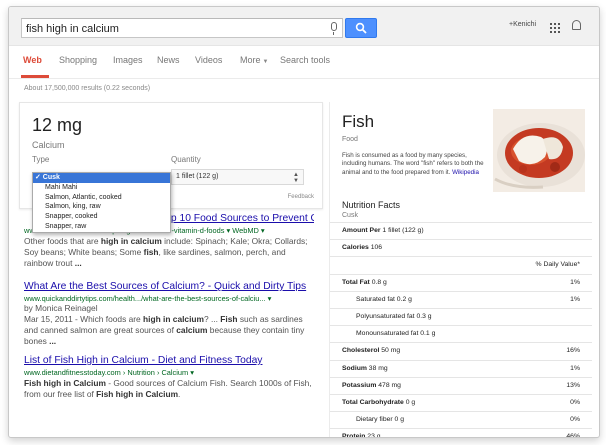 The width and height of the screenshot is (606, 445). Describe the element at coordinates (354, 435) in the screenshot. I see `nutrition-row-label-bold: Protein` at that location.